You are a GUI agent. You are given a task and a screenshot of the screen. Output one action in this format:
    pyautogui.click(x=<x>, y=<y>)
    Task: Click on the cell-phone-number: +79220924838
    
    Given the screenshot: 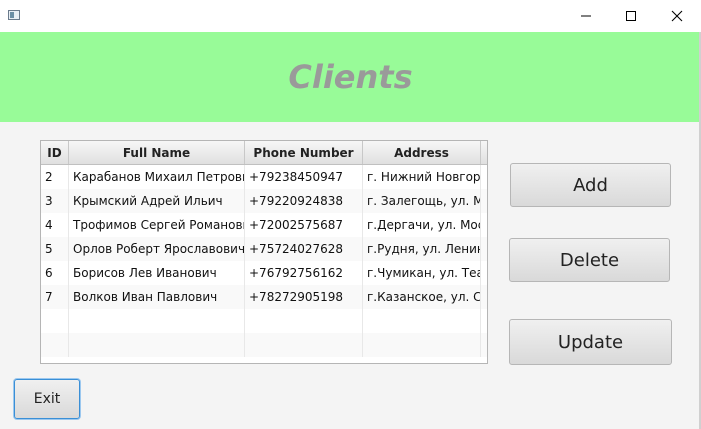 What is the action you would take?
    pyautogui.click(x=304, y=201)
    